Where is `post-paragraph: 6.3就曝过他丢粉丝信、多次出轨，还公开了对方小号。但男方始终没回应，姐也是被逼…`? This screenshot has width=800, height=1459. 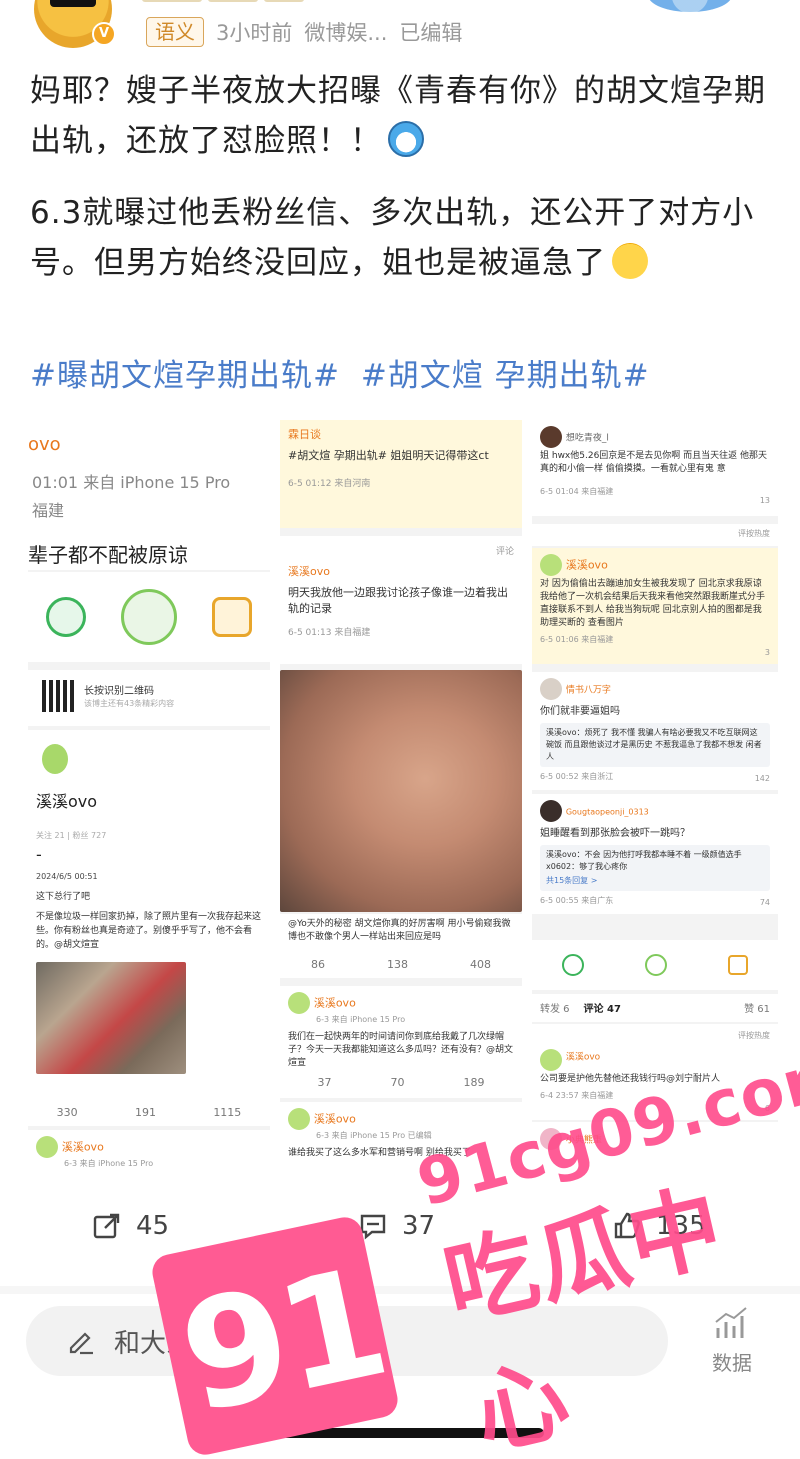
post-paragraph: 6.3就曝过他丢粉丝信、多次出轨，还公开了对方小号。但男方始终没回应，姐也是被逼… is located at coordinates (402, 238).